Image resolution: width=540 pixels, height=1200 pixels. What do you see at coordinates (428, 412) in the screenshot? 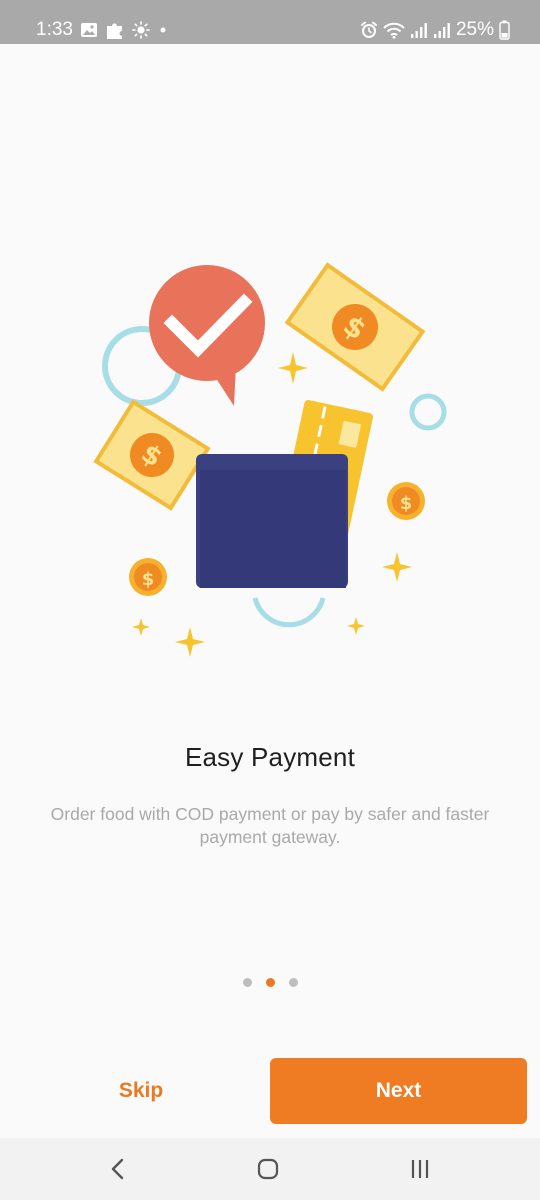
I see `decor-ring-right` at bounding box center [428, 412].